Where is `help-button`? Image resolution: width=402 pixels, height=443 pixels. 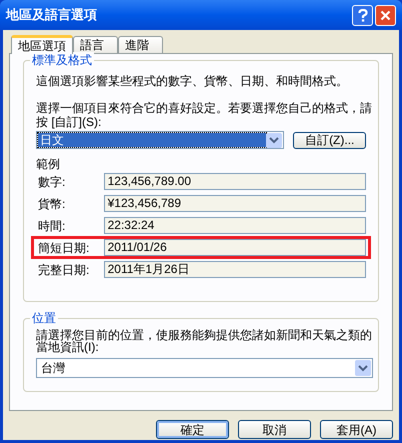 help-button is located at coordinates (362, 15).